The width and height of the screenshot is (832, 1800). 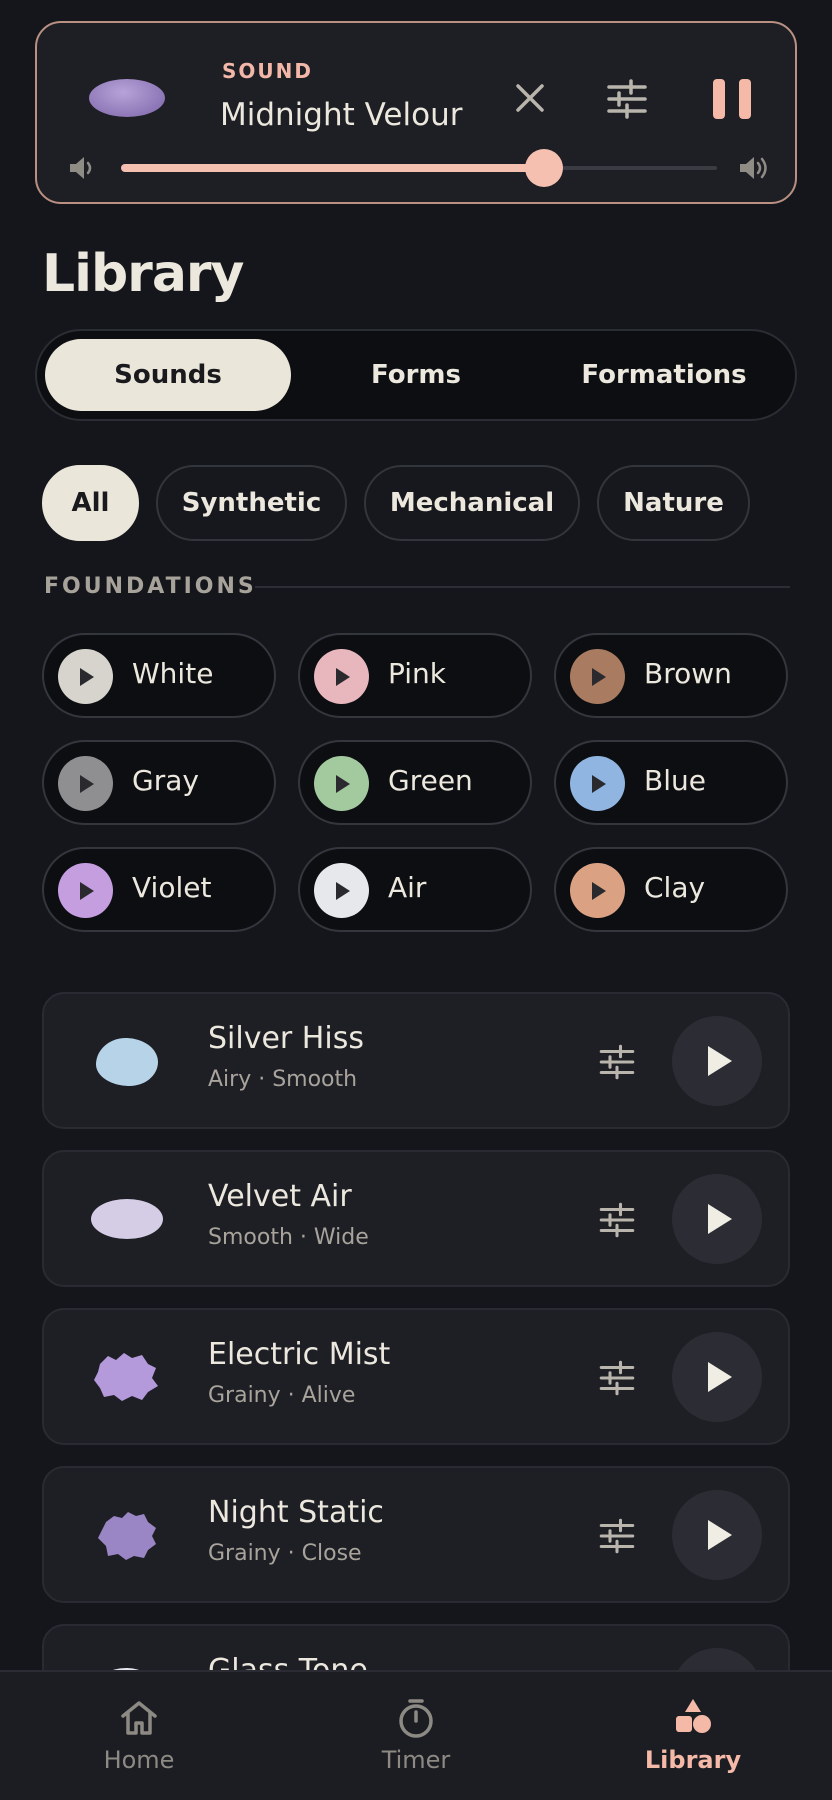 I want to click on foundation-label: Green, so click(x=430, y=780).